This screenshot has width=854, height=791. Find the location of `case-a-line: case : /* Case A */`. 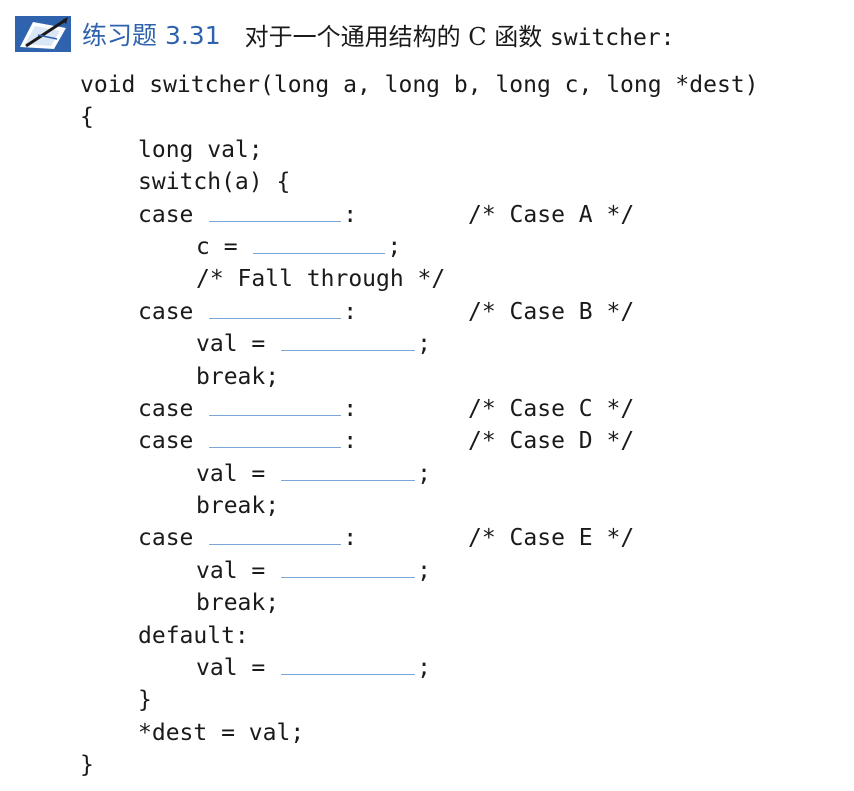

case-a-line: case : /* Case A */ is located at coordinates (419, 215).